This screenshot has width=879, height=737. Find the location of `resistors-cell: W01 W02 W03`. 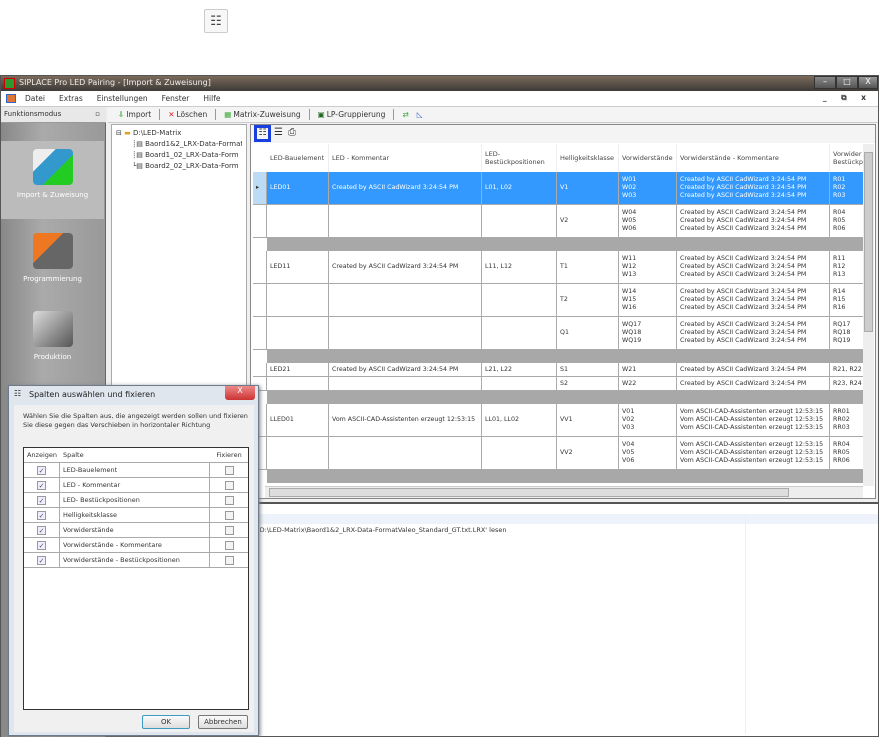

resistors-cell: W01 W02 W03 is located at coordinates (648, 188).